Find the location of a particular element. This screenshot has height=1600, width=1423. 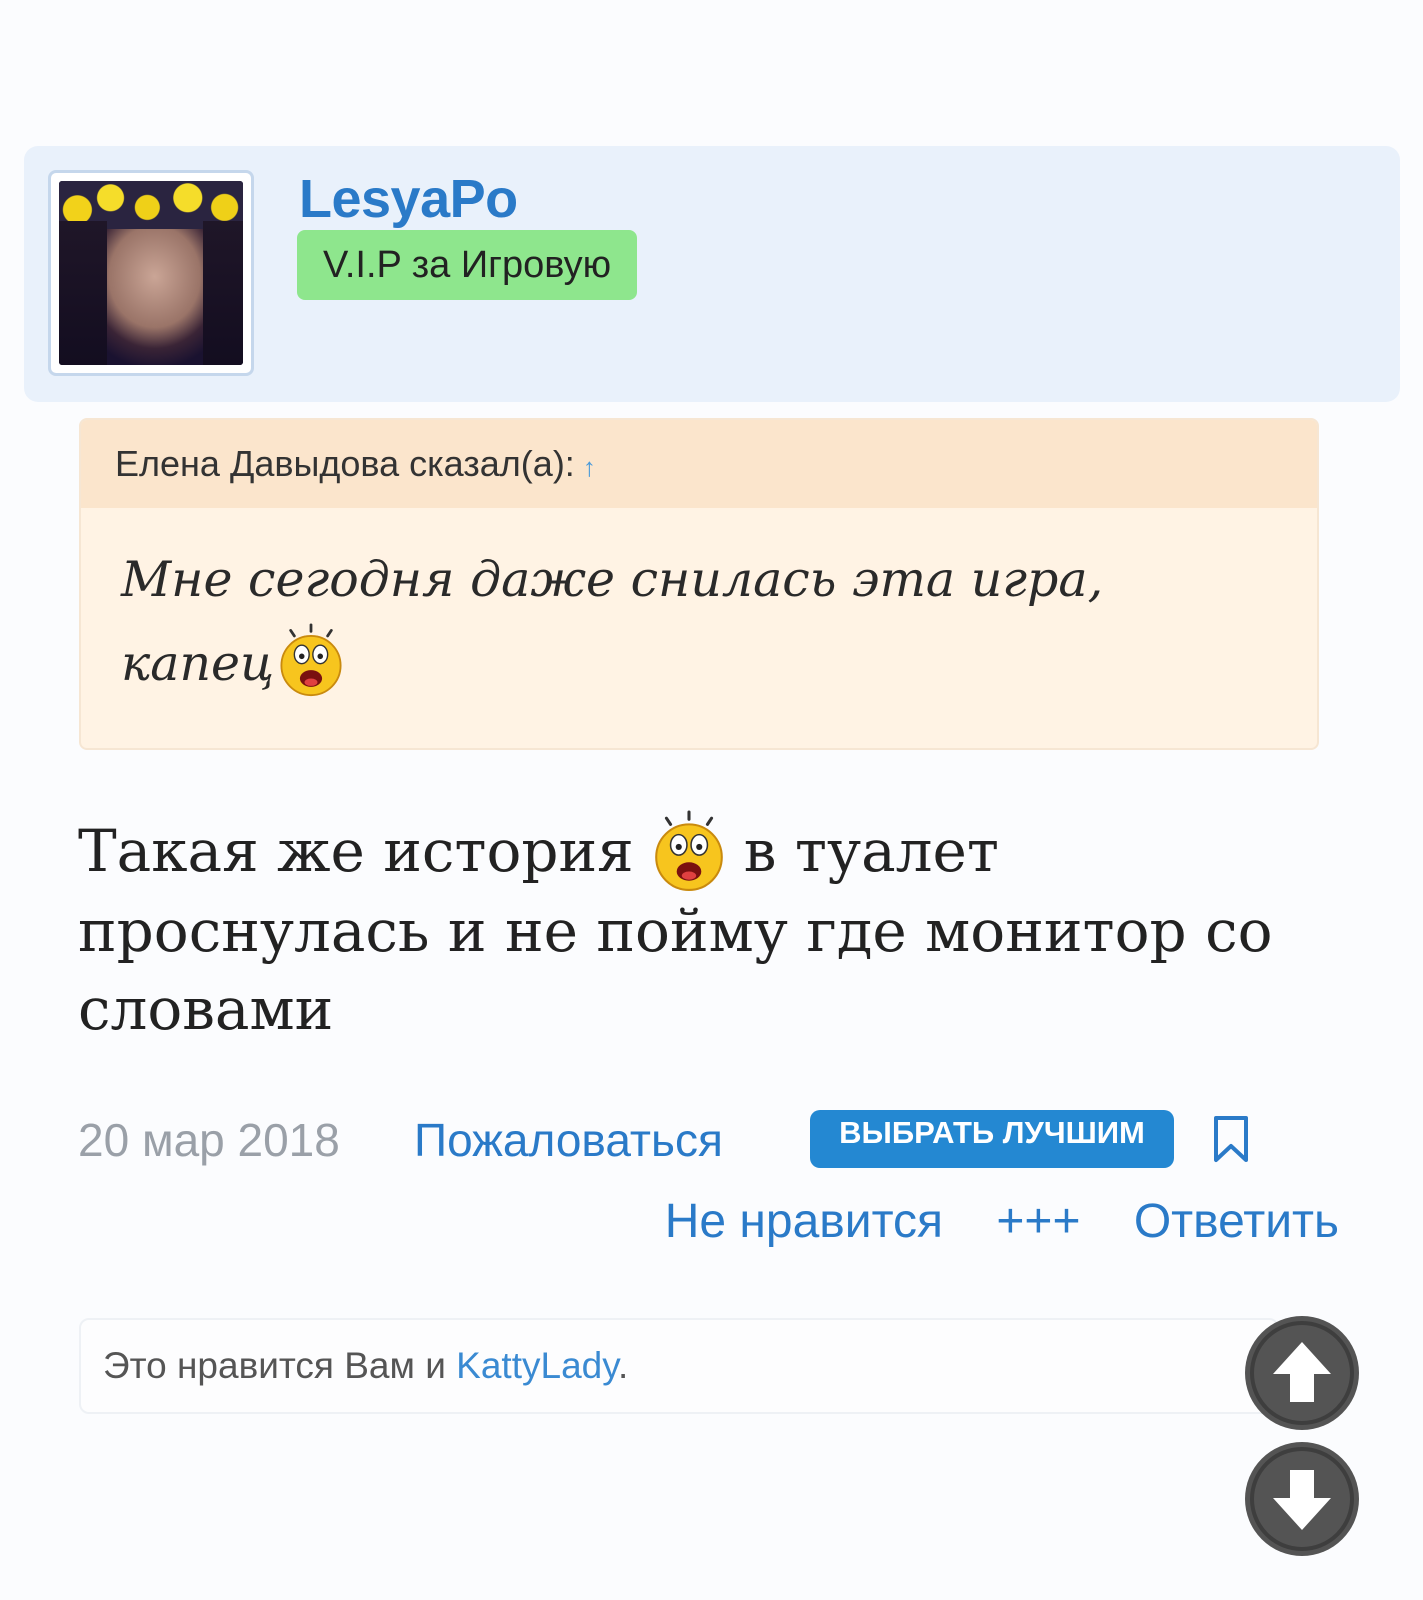

avatar is located at coordinates (151, 273).